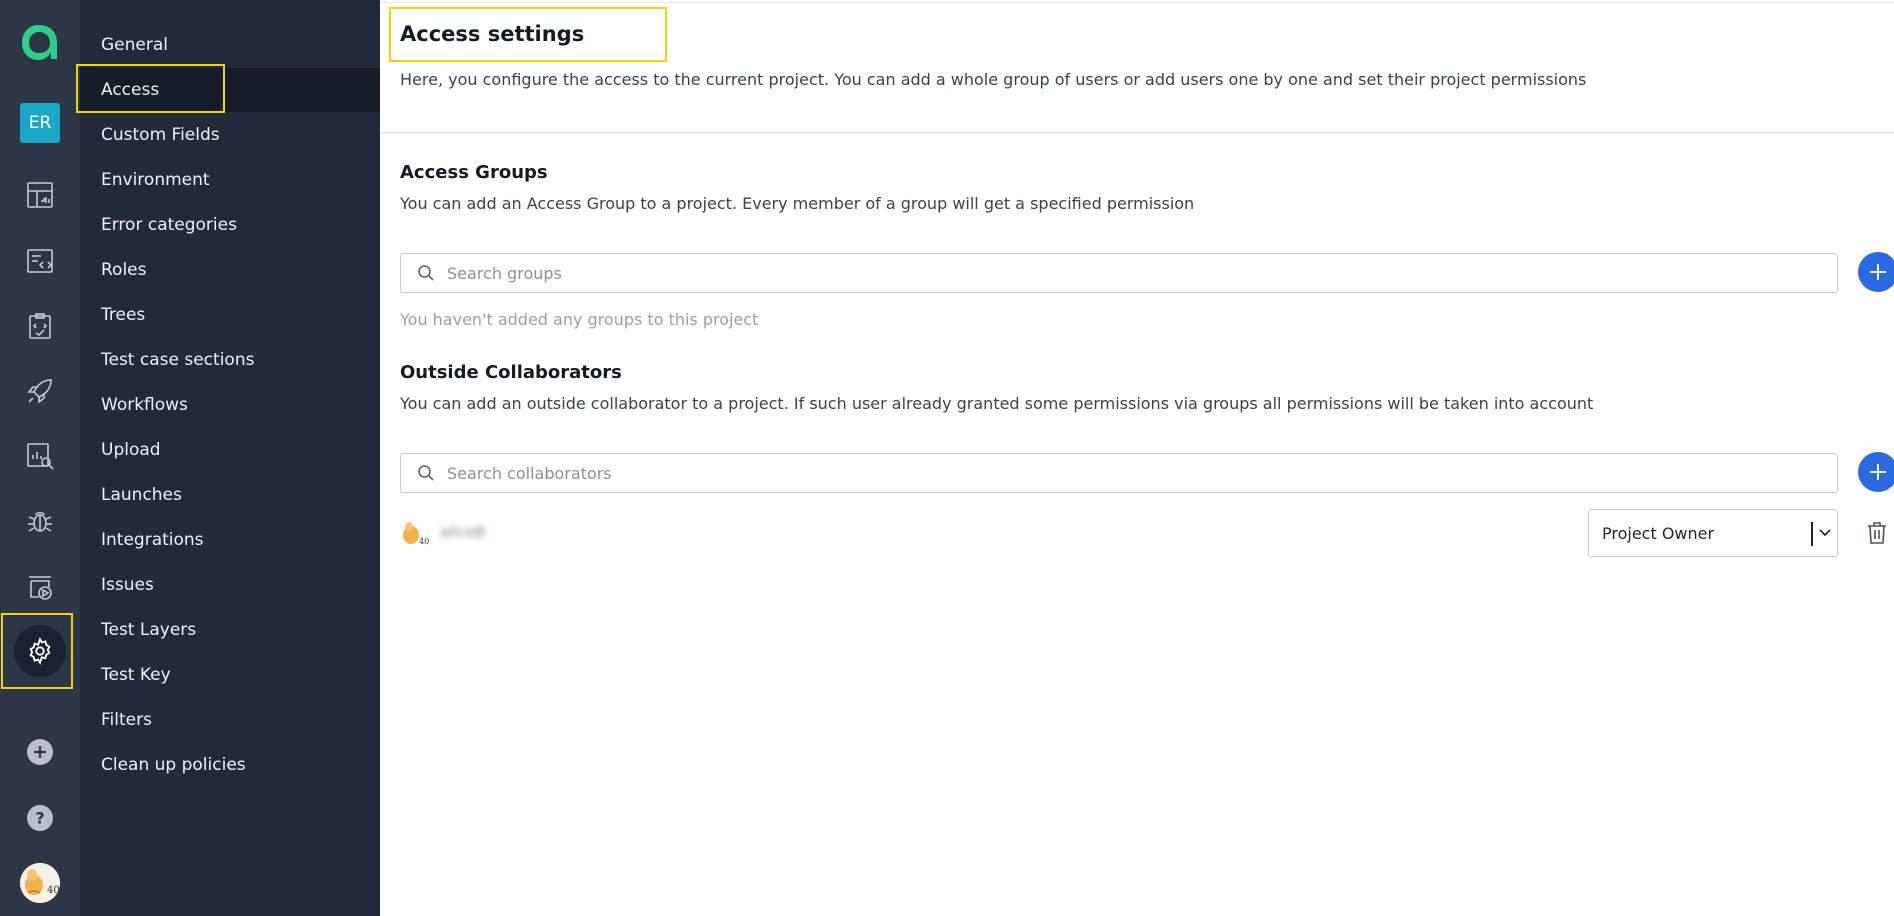  Describe the element at coordinates (474, 172) in the screenshot. I see `access-groups-title: Access Groups` at that location.